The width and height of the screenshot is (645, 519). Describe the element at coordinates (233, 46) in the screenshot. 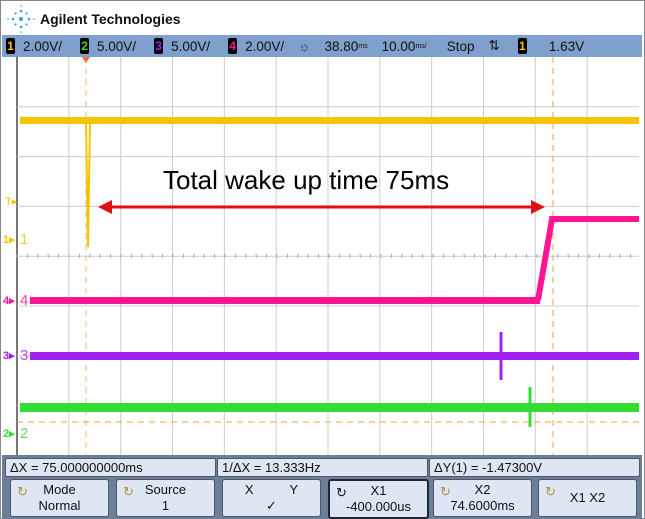

I see `channel-4-badge: 4` at that location.